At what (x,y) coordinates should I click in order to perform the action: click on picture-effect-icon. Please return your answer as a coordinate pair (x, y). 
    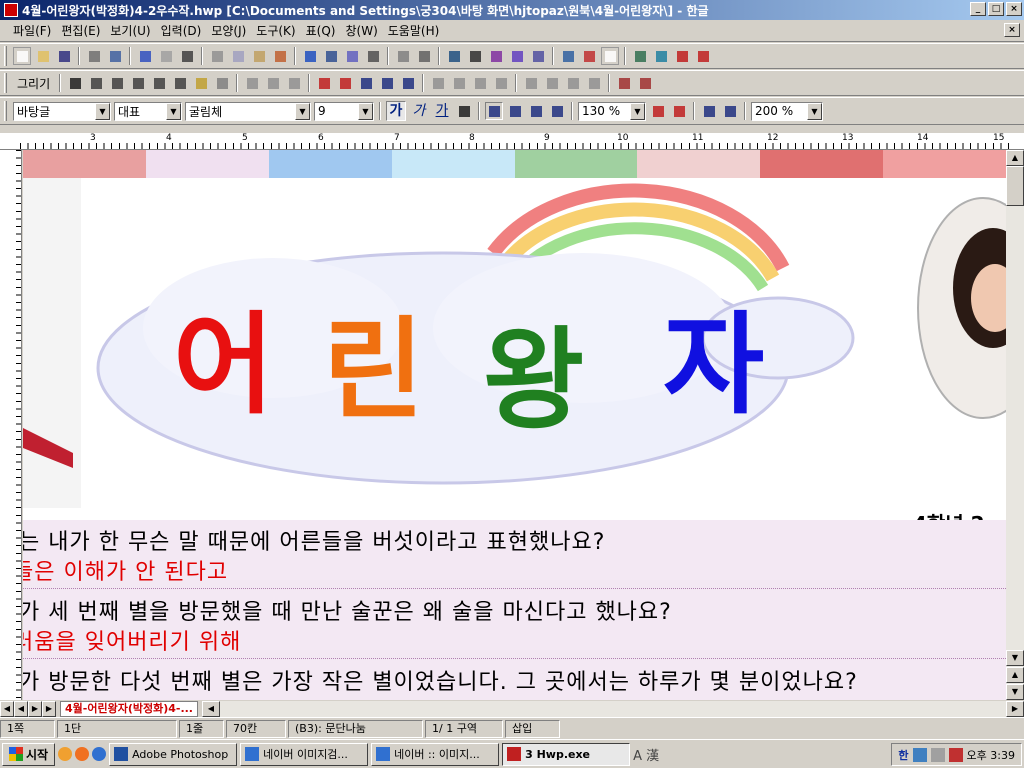
    Looking at the image, I should click on (624, 83).